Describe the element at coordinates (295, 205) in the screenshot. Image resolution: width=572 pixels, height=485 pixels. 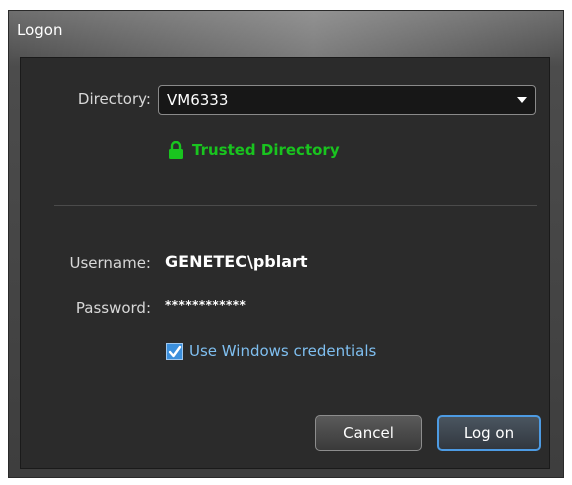
I see `divider` at that location.